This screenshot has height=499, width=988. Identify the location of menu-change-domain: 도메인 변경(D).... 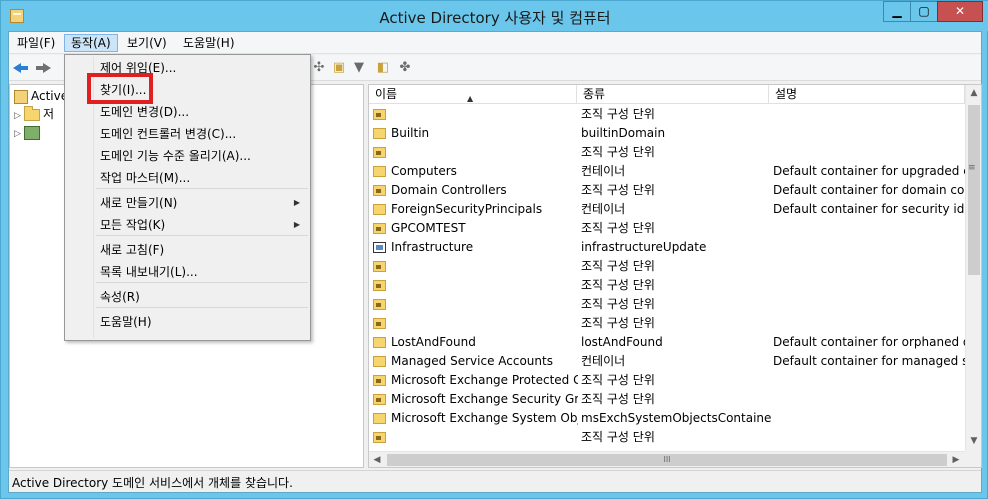
(201, 112).